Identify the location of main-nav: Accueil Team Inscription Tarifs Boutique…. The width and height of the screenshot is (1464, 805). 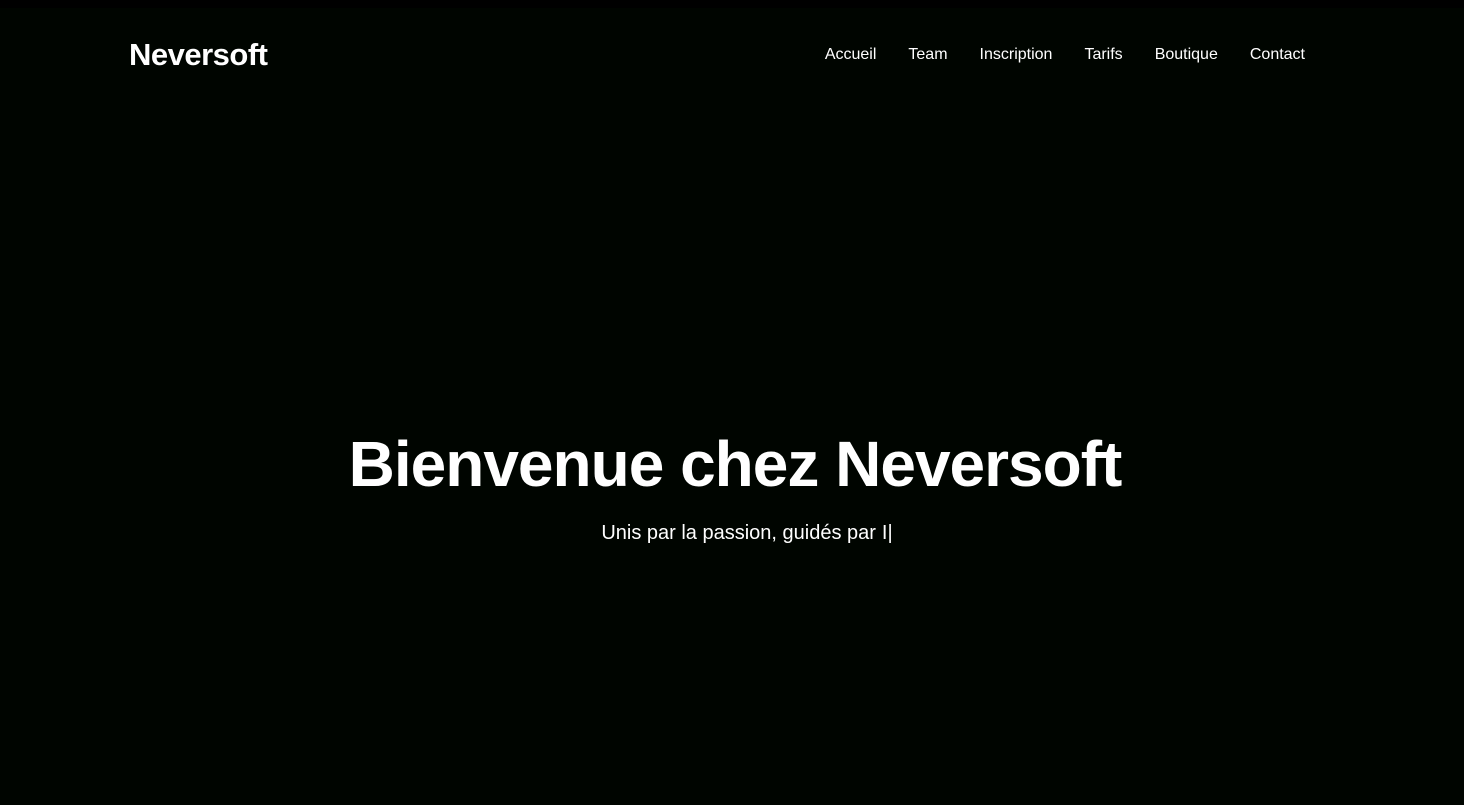
(1065, 55).